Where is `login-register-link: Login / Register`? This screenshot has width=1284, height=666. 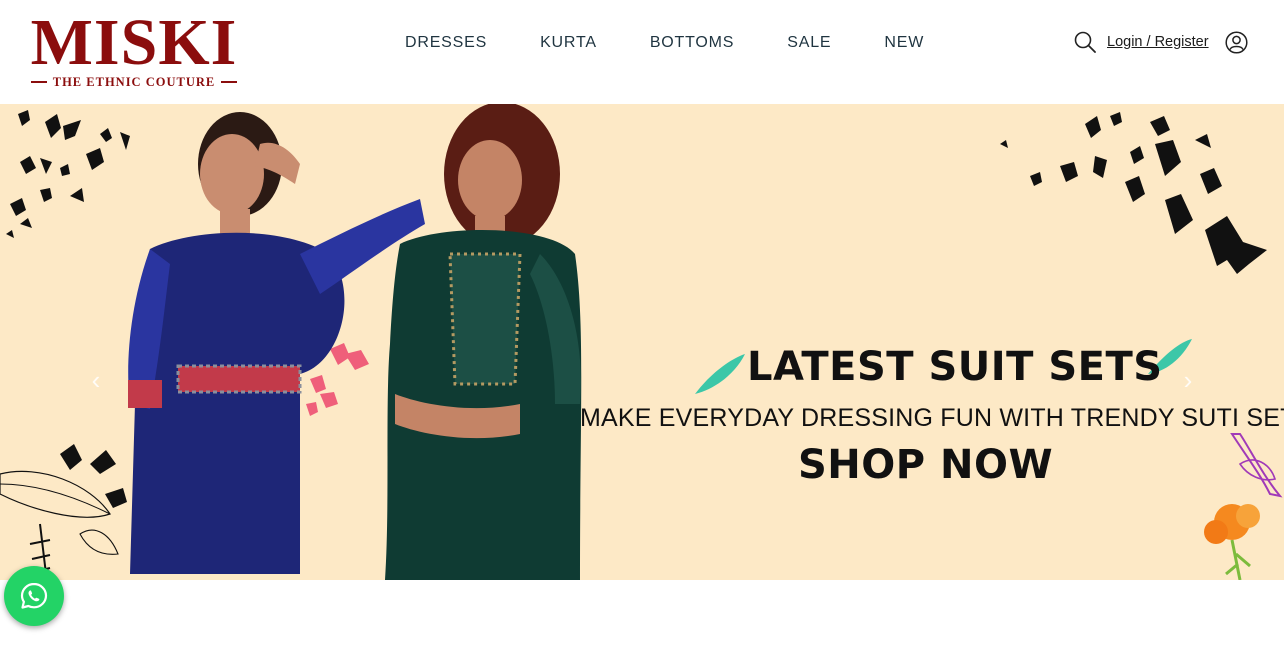
login-register-link: Login / Register is located at coordinates (1158, 42).